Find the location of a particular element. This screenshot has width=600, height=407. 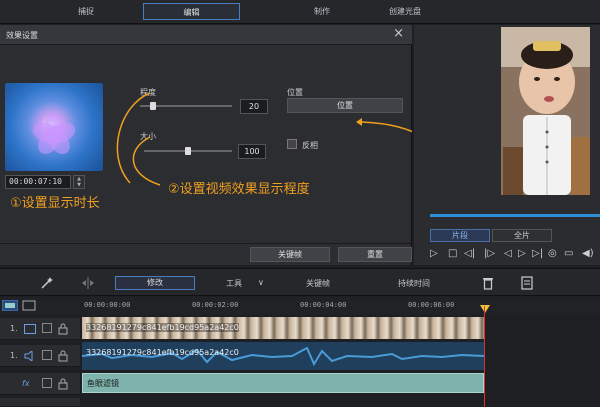

effect-track-header: fx is located at coordinates (40, 384).